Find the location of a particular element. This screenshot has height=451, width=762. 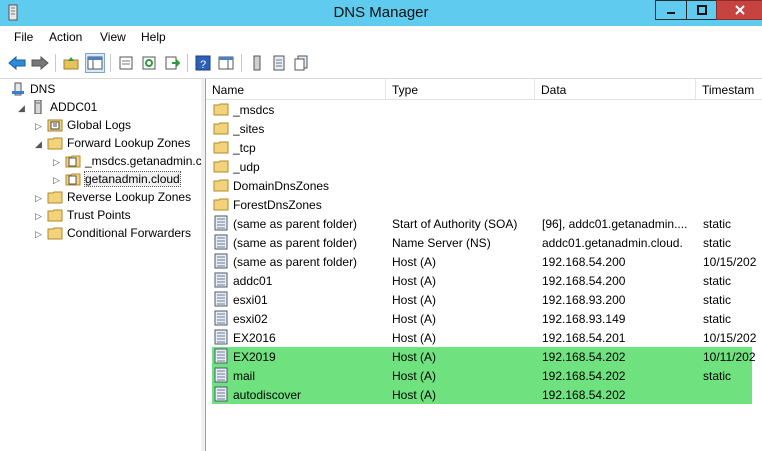

window-title: DNS Manager is located at coordinates (381, 12).